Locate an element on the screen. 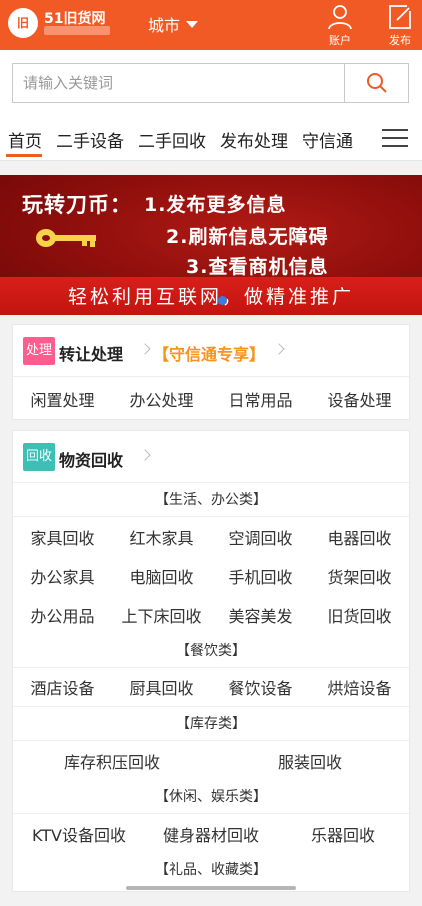 This screenshot has height=906, width=422. account-button: 账户 is located at coordinates (340, 25).